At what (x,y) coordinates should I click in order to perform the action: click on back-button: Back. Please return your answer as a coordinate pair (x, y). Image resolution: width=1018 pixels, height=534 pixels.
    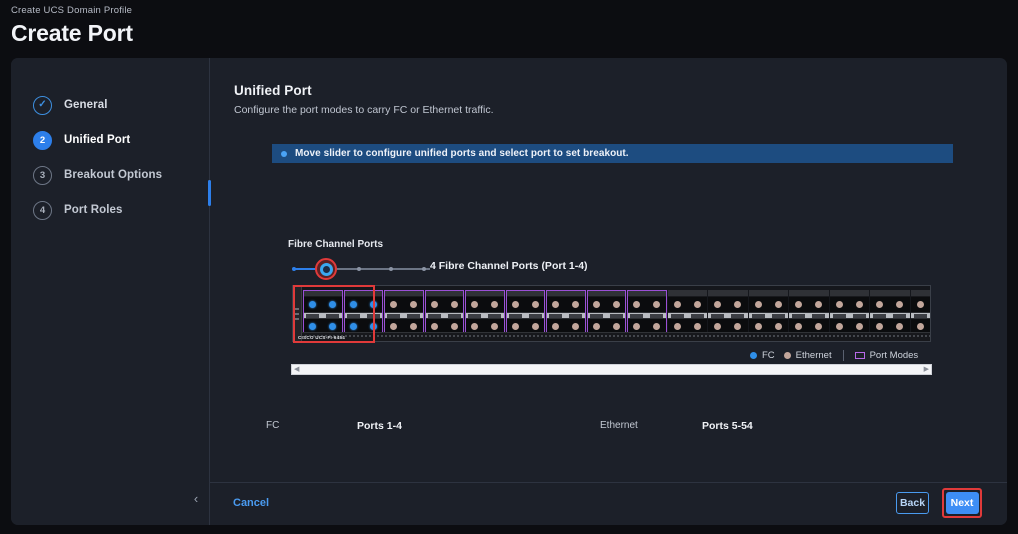
    Looking at the image, I should click on (912, 503).